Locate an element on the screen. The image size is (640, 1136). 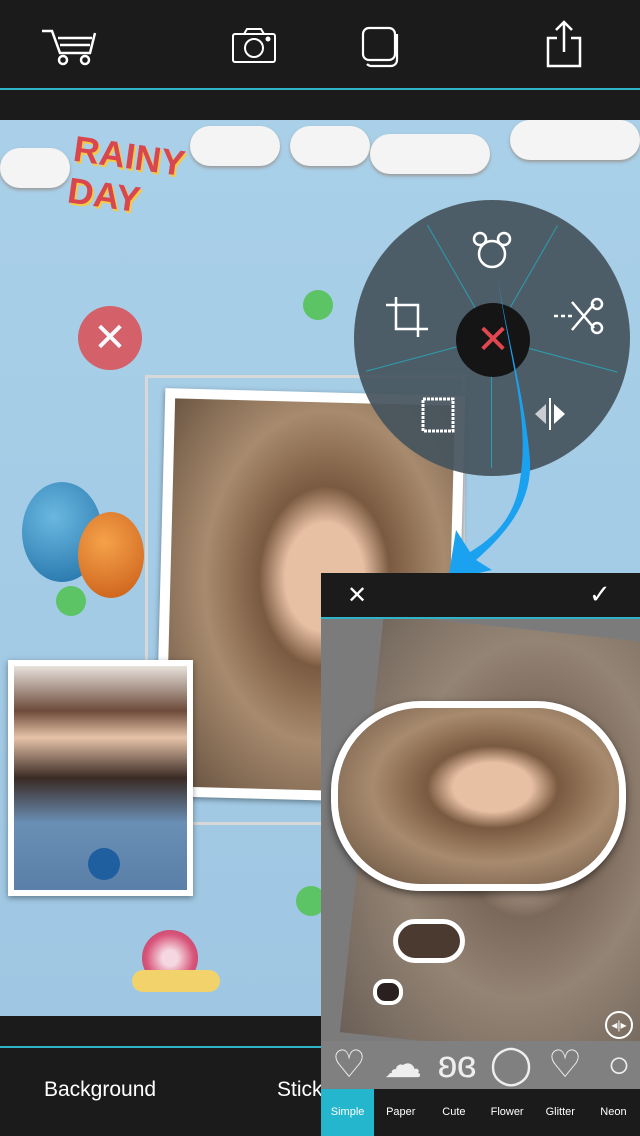
mouse-shape-icon is located at coordinates (492, 250).